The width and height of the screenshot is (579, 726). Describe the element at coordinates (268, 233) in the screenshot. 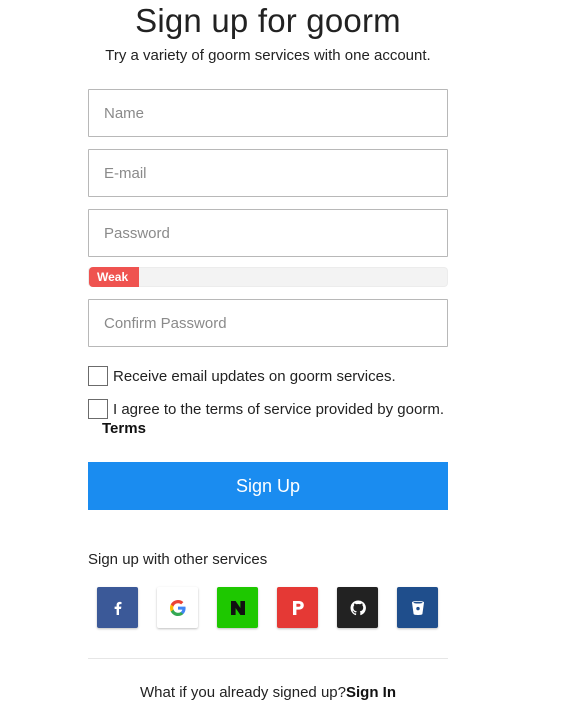

I see `password-input` at that location.